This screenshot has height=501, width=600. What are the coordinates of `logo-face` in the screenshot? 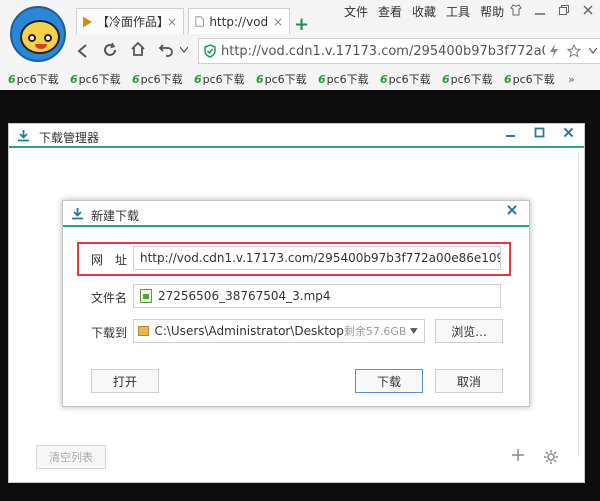 It's located at (40, 37).